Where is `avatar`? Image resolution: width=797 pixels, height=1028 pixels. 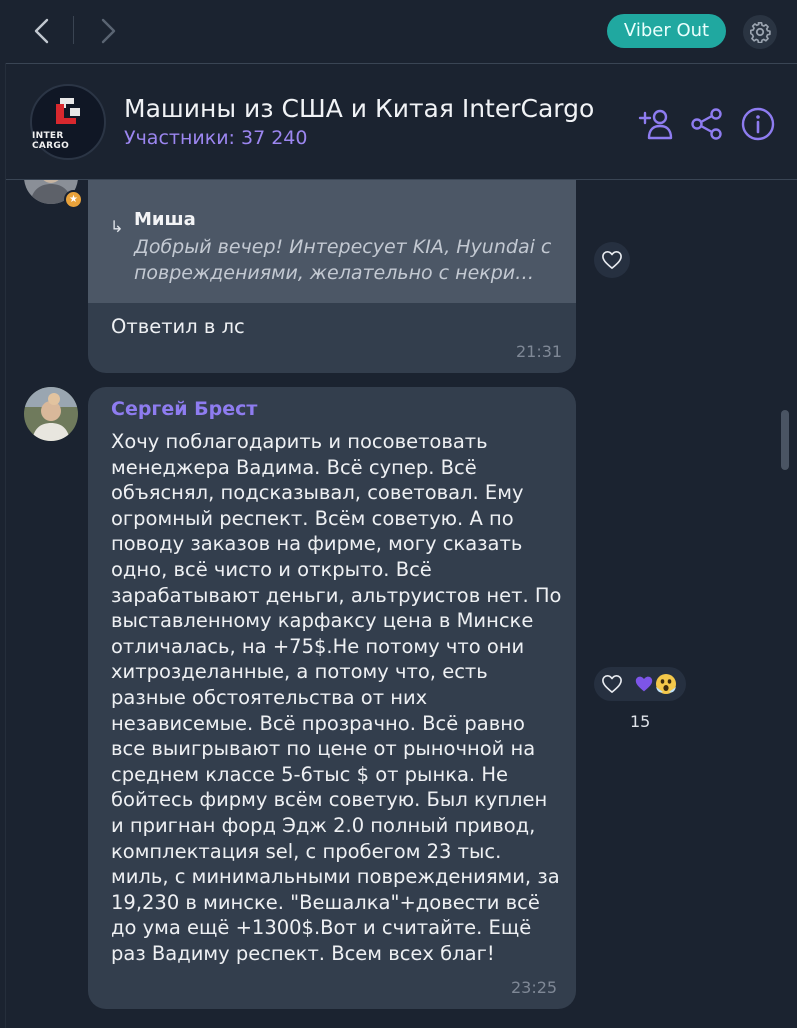
avatar is located at coordinates (51, 414).